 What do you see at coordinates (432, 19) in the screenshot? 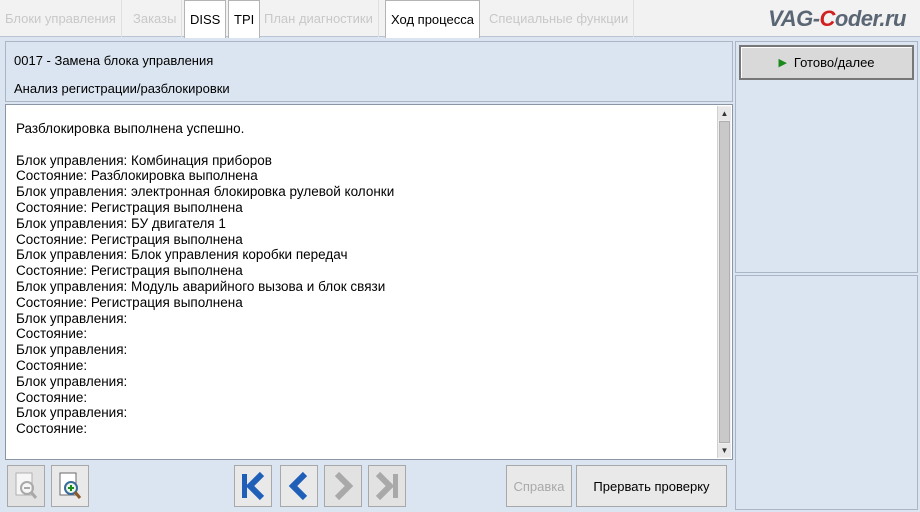
I see `tab-process-progress: Ход процесса` at bounding box center [432, 19].